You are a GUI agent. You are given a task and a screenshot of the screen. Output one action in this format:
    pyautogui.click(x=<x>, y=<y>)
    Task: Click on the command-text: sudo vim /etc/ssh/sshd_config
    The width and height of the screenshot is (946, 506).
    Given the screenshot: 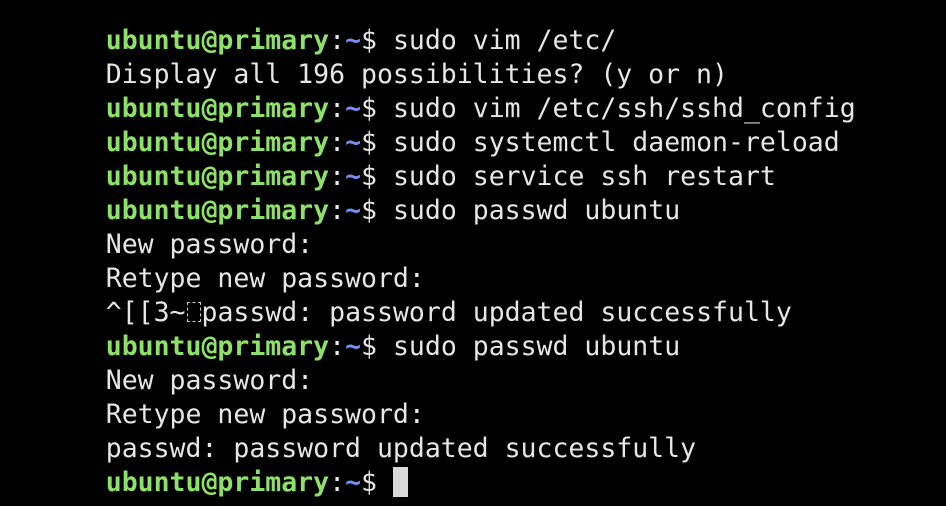 What is the action you would take?
    pyautogui.click(x=624, y=108)
    